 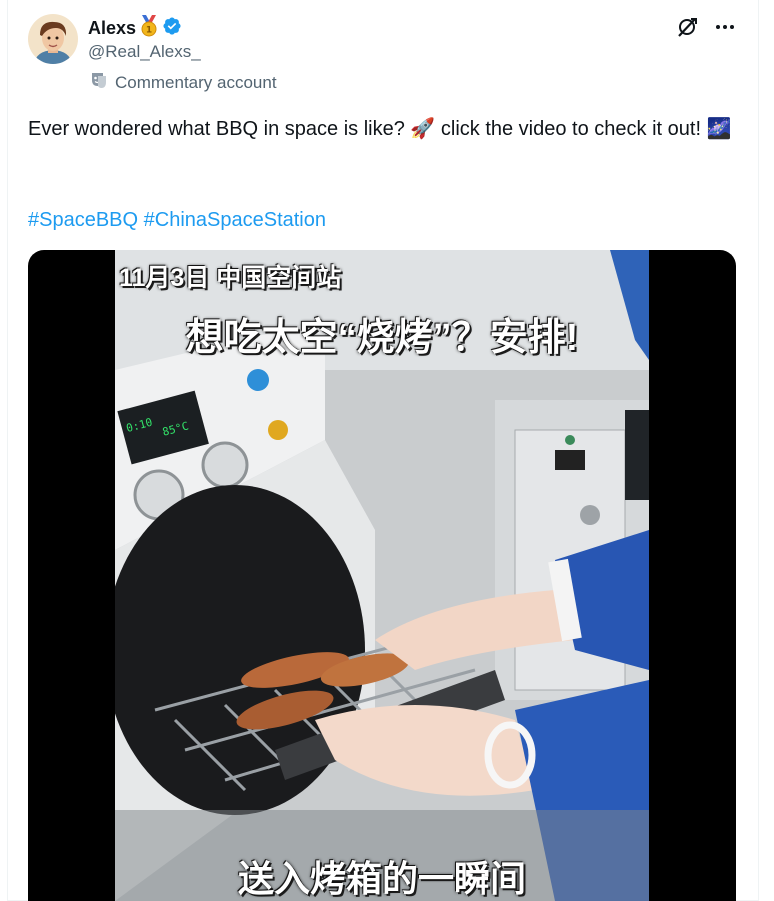 What do you see at coordinates (230, 278) in the screenshot?
I see `video-caption-date: 11月3日 中国空间站` at bounding box center [230, 278].